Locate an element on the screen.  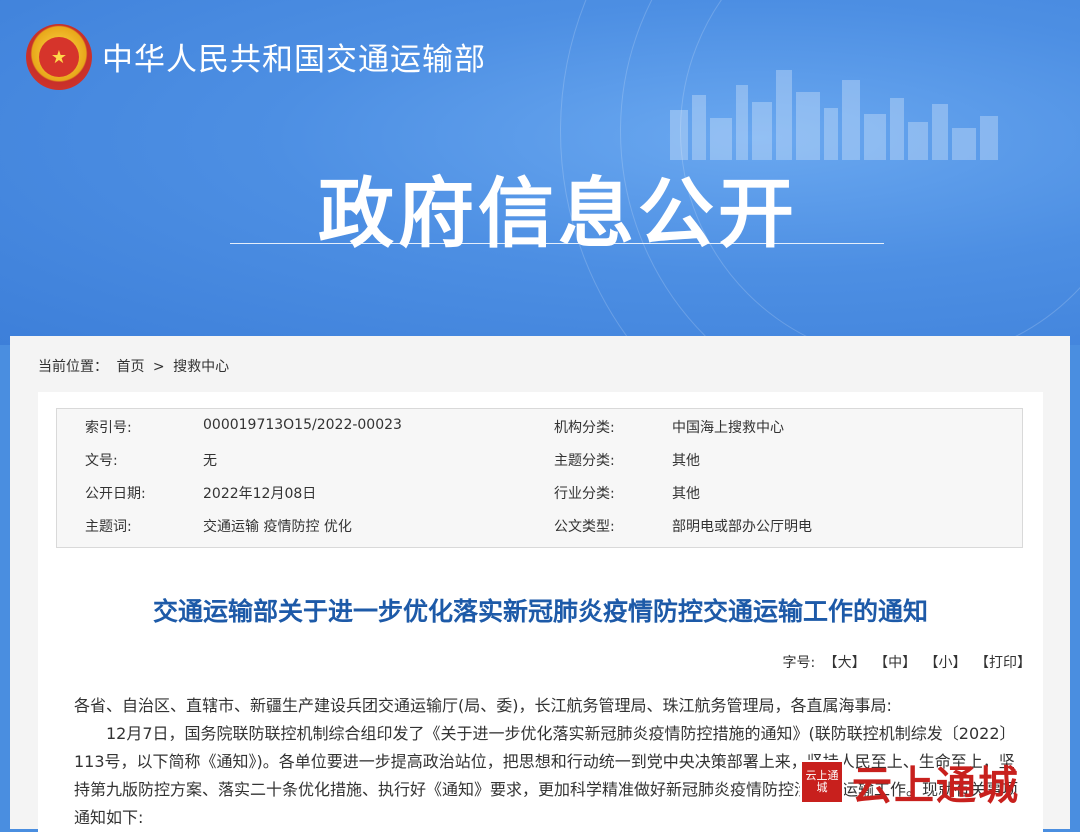
watermark-seal: 云上通城 is located at coordinates (822, 782).